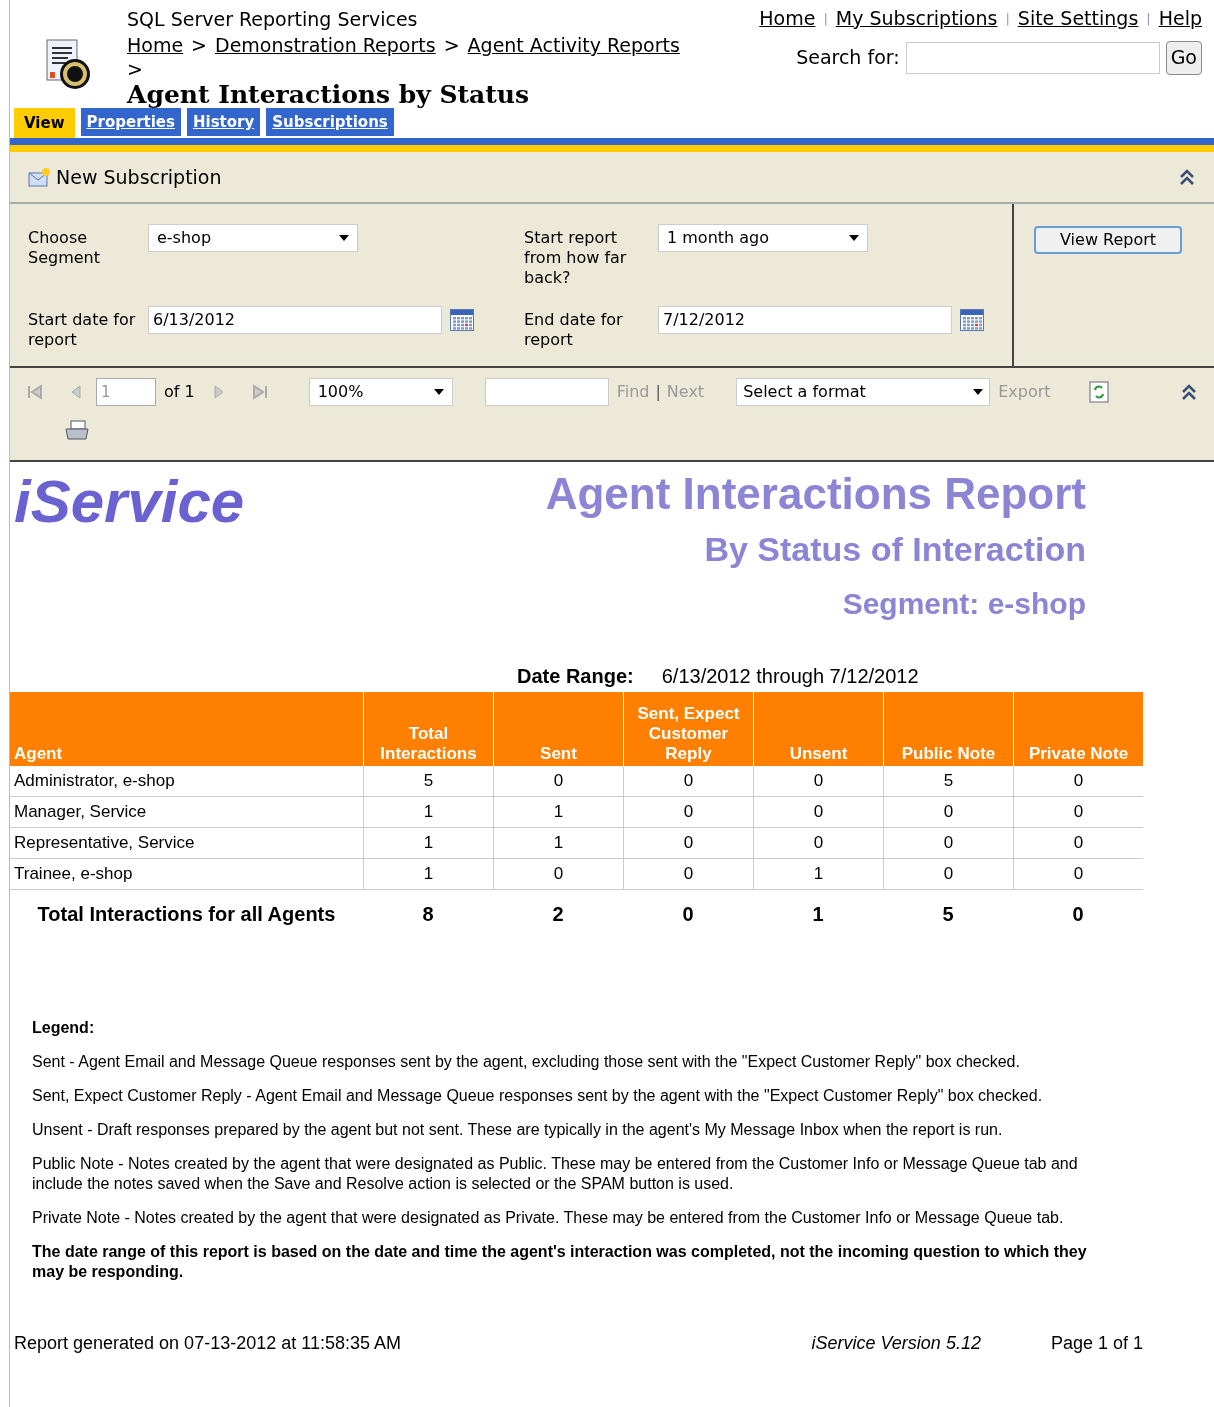 The image size is (1214, 1407). Describe the element at coordinates (380, 392) in the screenshot. I see `zoom-select: 100%` at that location.